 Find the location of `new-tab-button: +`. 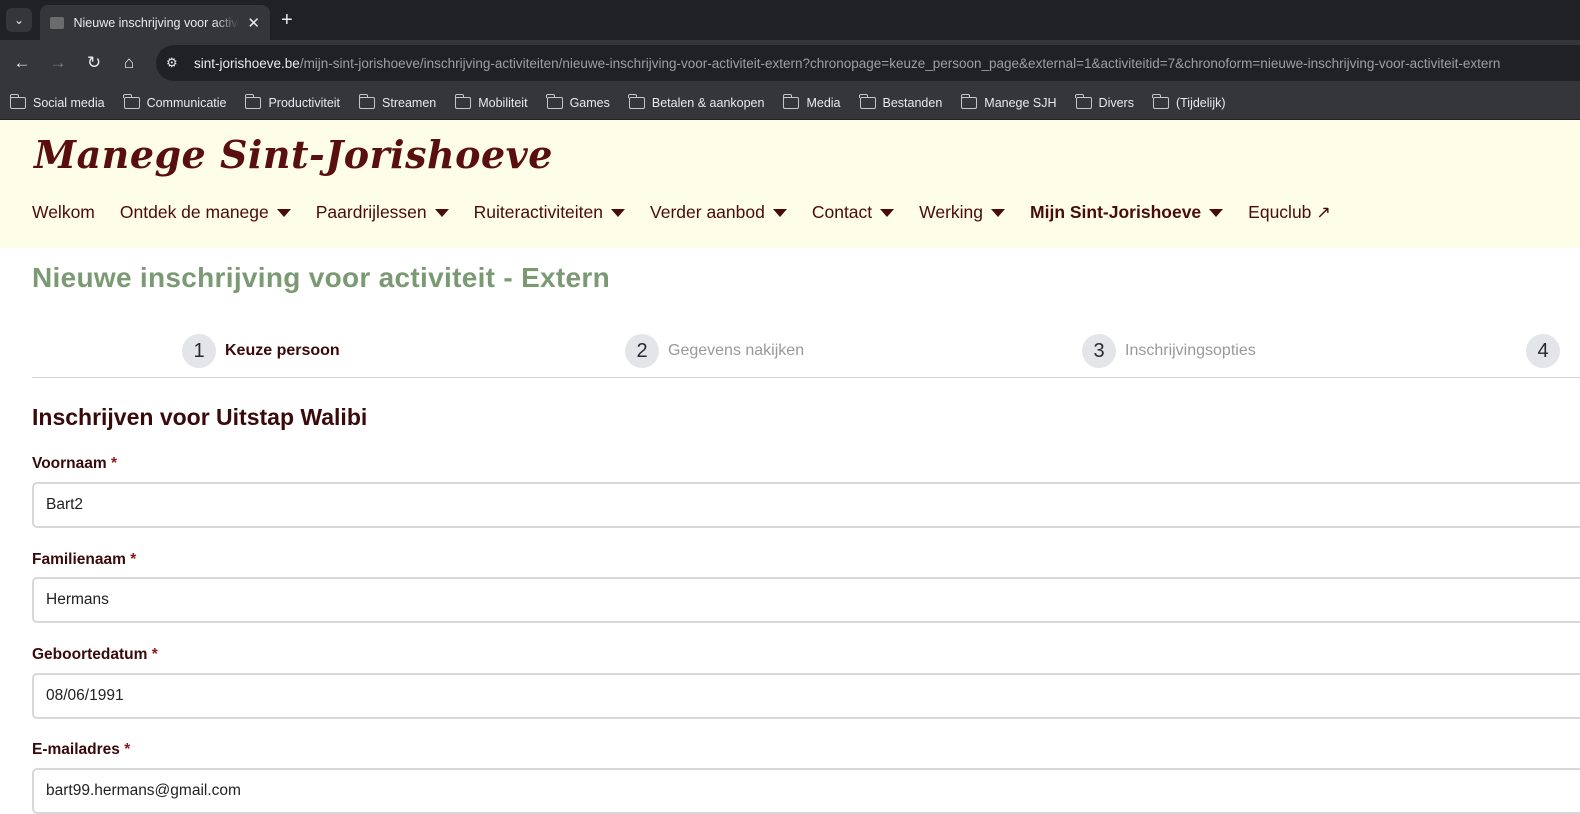

new-tab-button: + is located at coordinates (287, 20).